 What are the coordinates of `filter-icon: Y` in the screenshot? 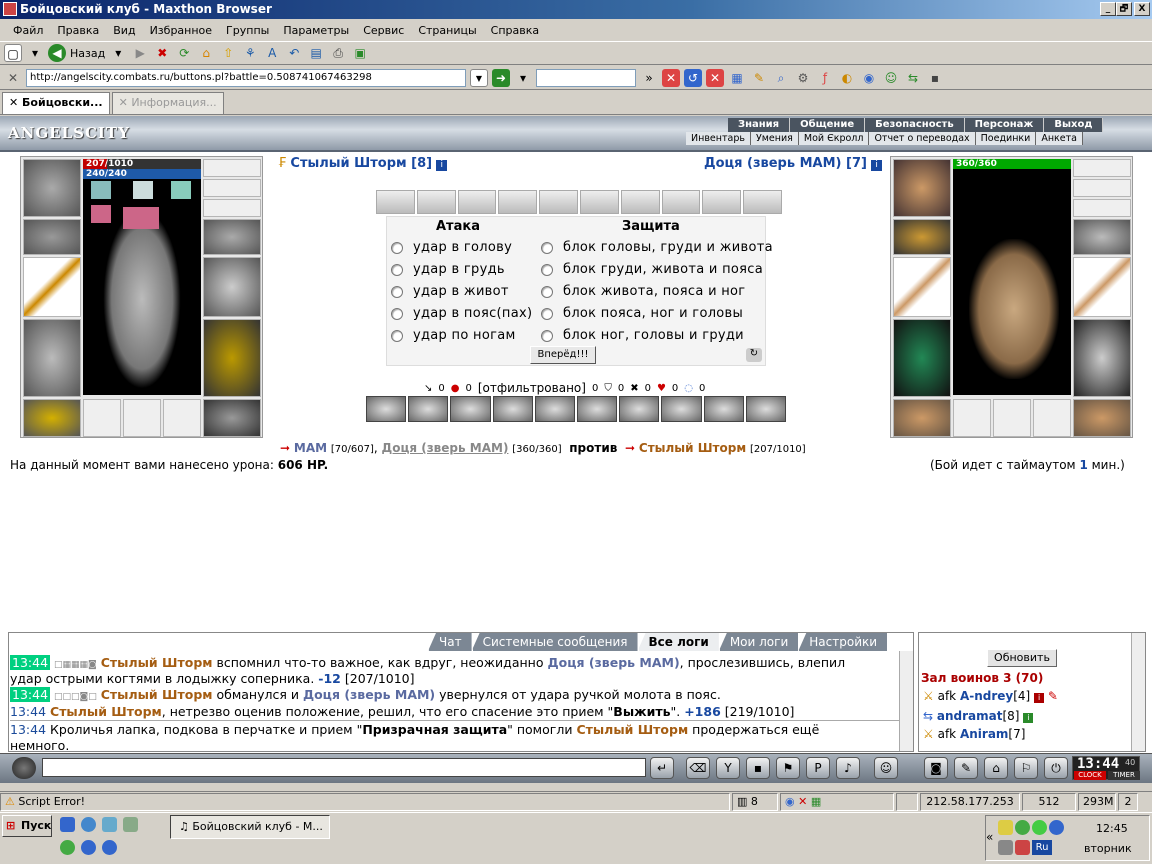 It's located at (728, 768).